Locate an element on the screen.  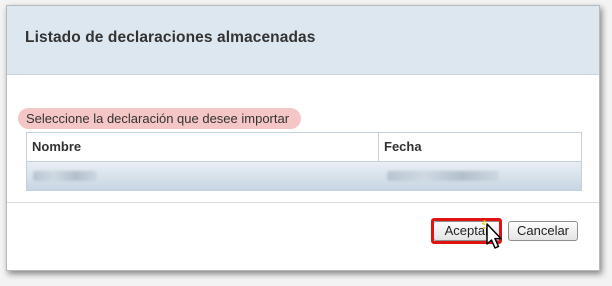
accept-button: Aceptar is located at coordinates (467, 231).